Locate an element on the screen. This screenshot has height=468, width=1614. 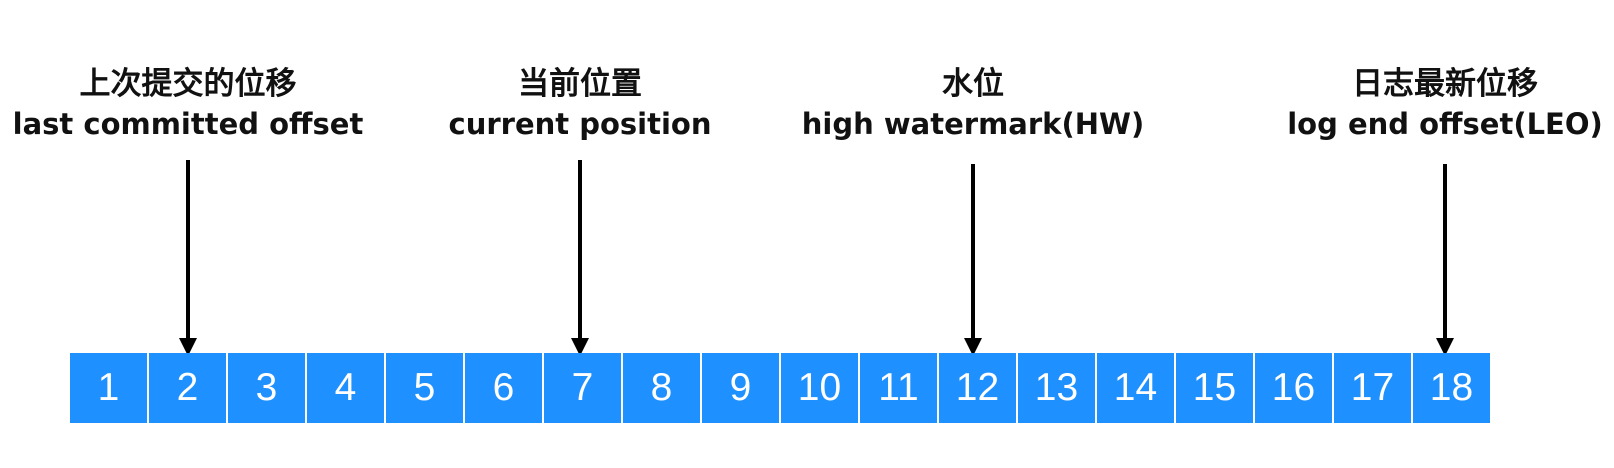
offset-cell: 10 is located at coordinates (819, 388).